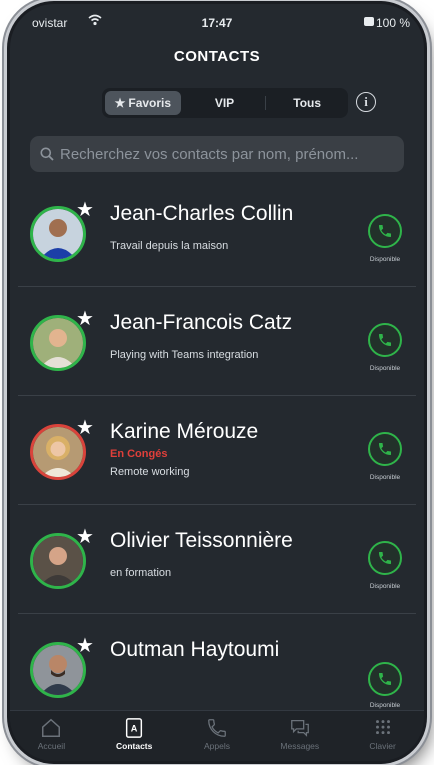 The height and width of the screenshot is (765, 434). I want to click on contact-name: Jean-Francois Catz, so click(201, 322).